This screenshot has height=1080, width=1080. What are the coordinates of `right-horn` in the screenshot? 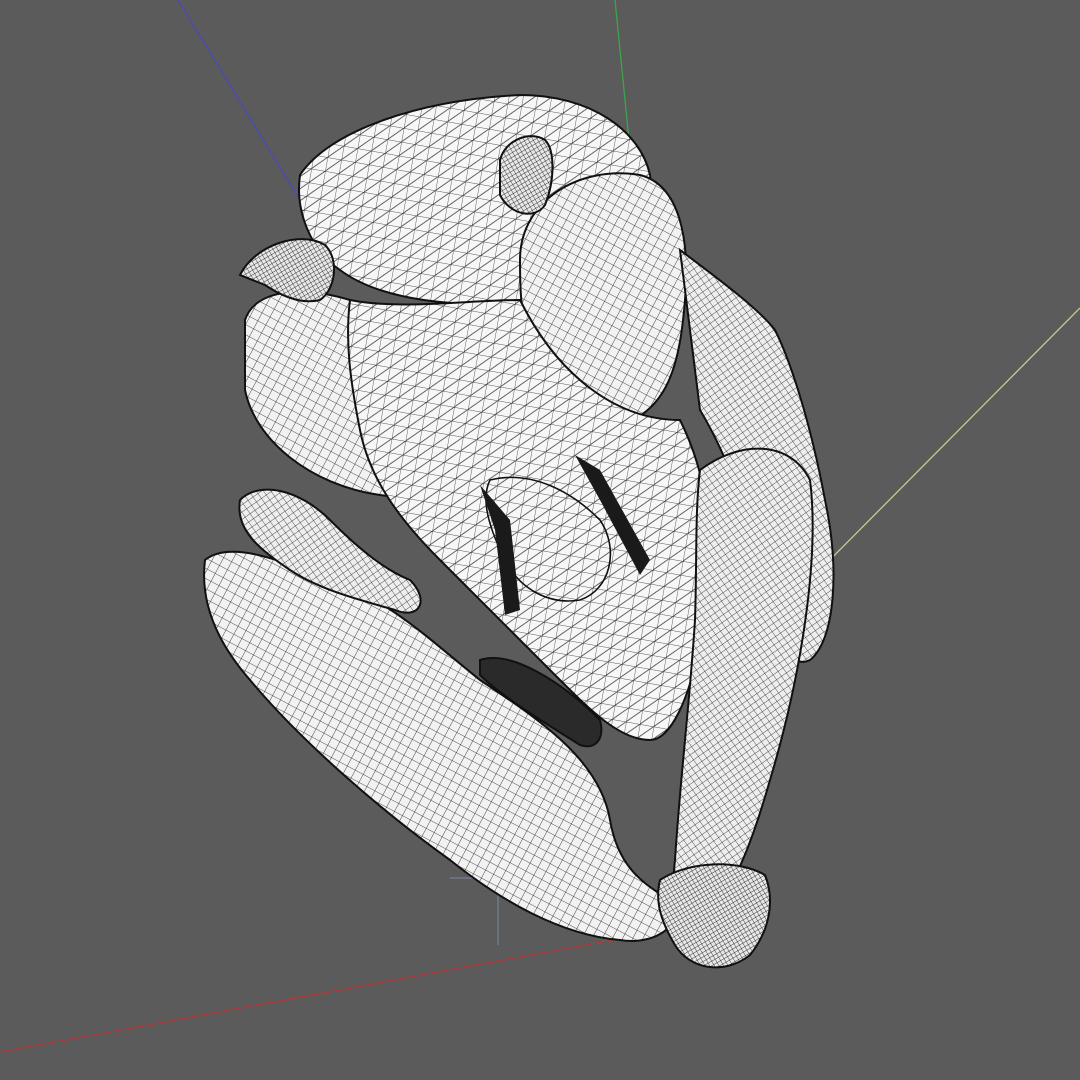 It's located at (526, 175).